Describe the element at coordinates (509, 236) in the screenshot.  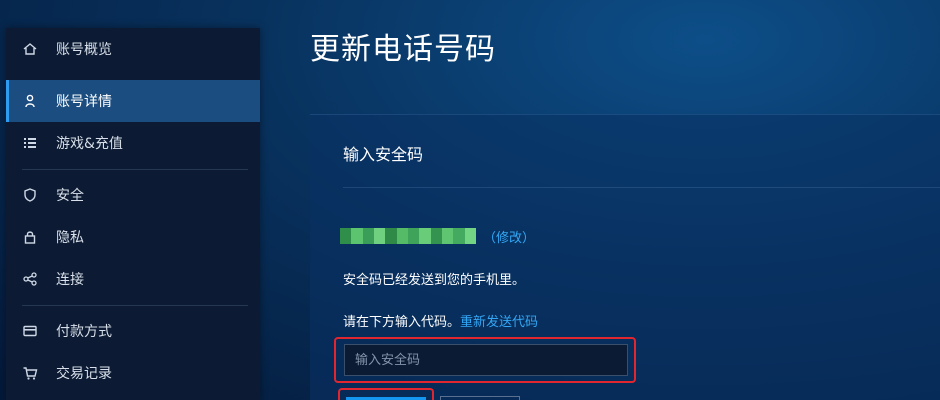
I see `modify-link: （修改）` at that location.